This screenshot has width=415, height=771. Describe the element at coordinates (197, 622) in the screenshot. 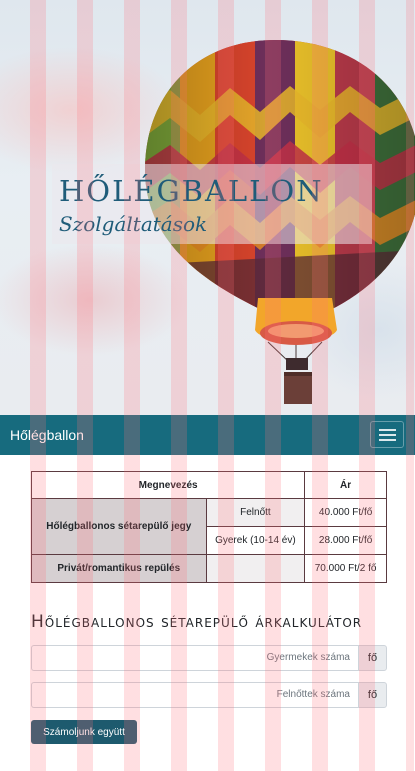

I see `calculator-title: Hőlégballonos sétarepülő árkalkulátor` at that location.